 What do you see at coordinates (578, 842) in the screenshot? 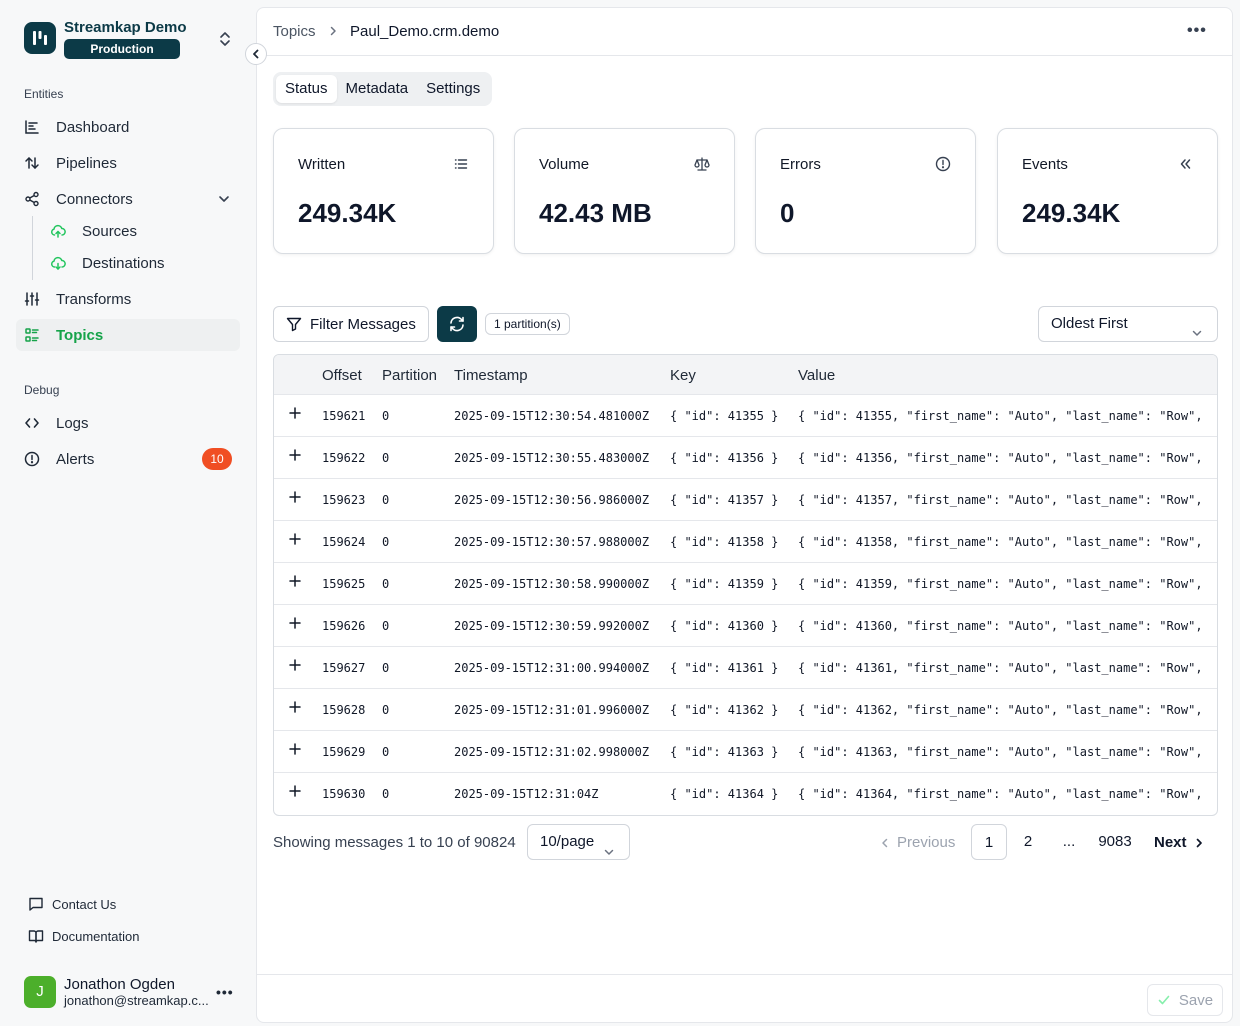
I see `page-size-select: 10/page` at bounding box center [578, 842].